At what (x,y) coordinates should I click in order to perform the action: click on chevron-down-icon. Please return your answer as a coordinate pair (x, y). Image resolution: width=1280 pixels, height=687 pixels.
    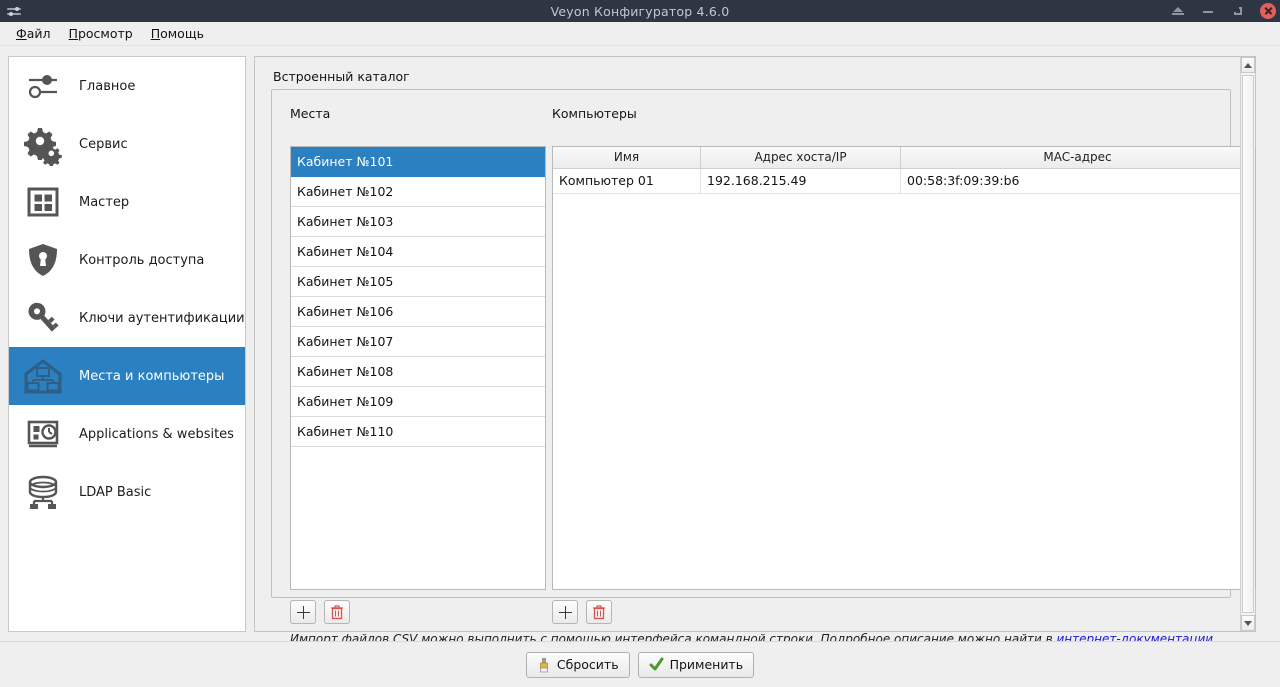
    Looking at the image, I should click on (1248, 623).